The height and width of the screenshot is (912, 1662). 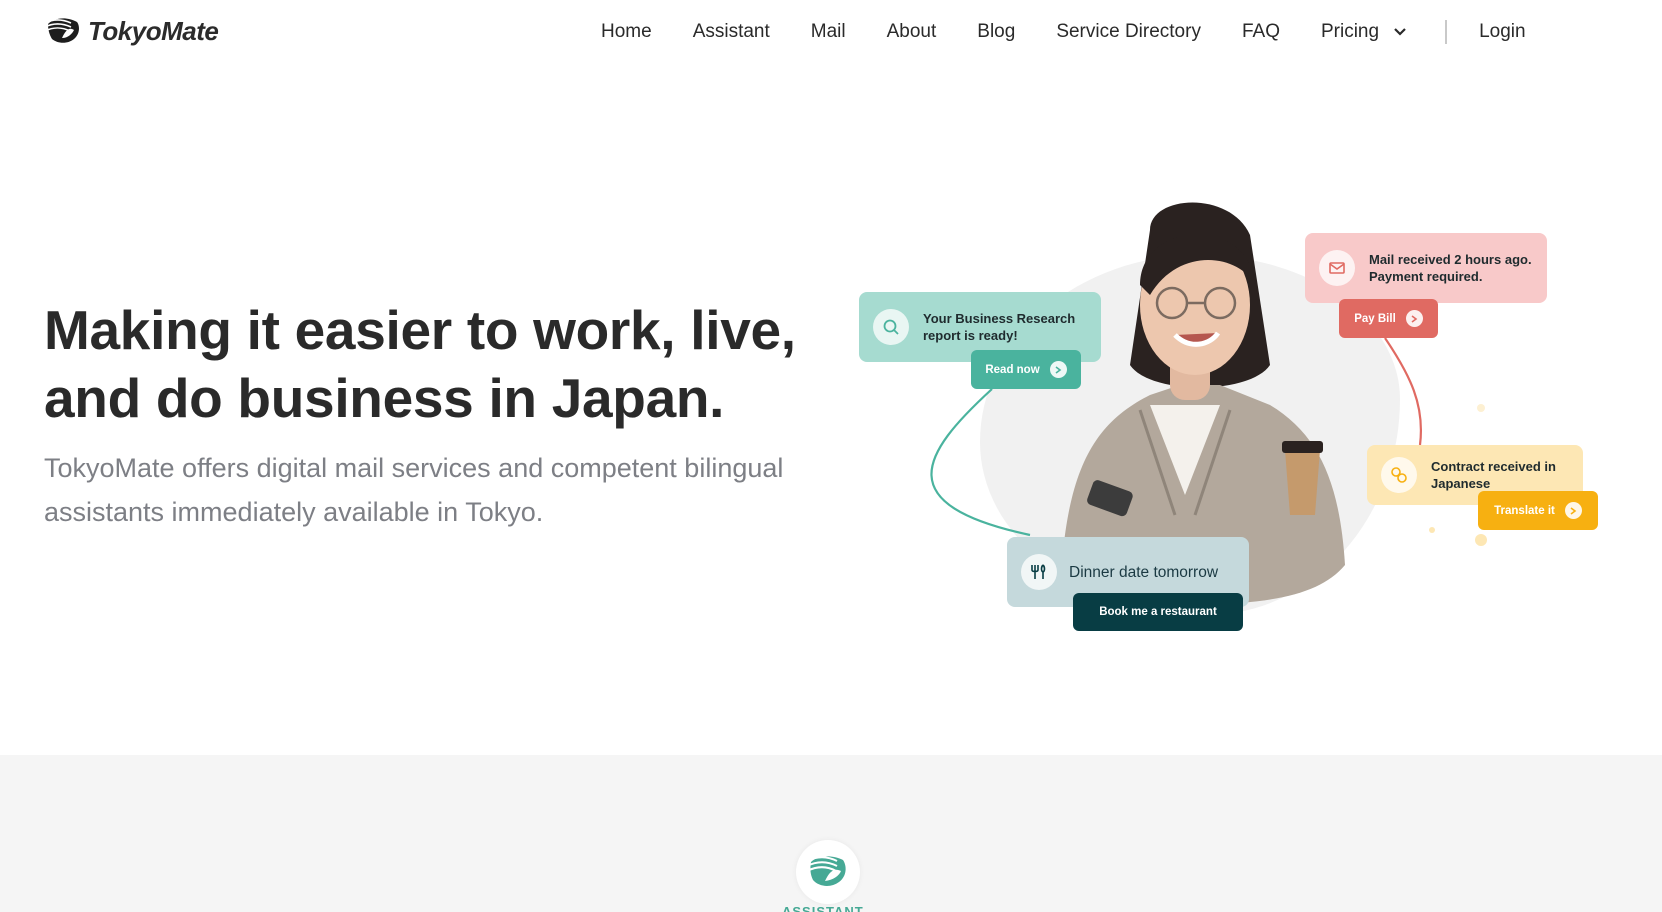 I want to click on pay-bill-button: Pay Bill, so click(x=1388, y=318).